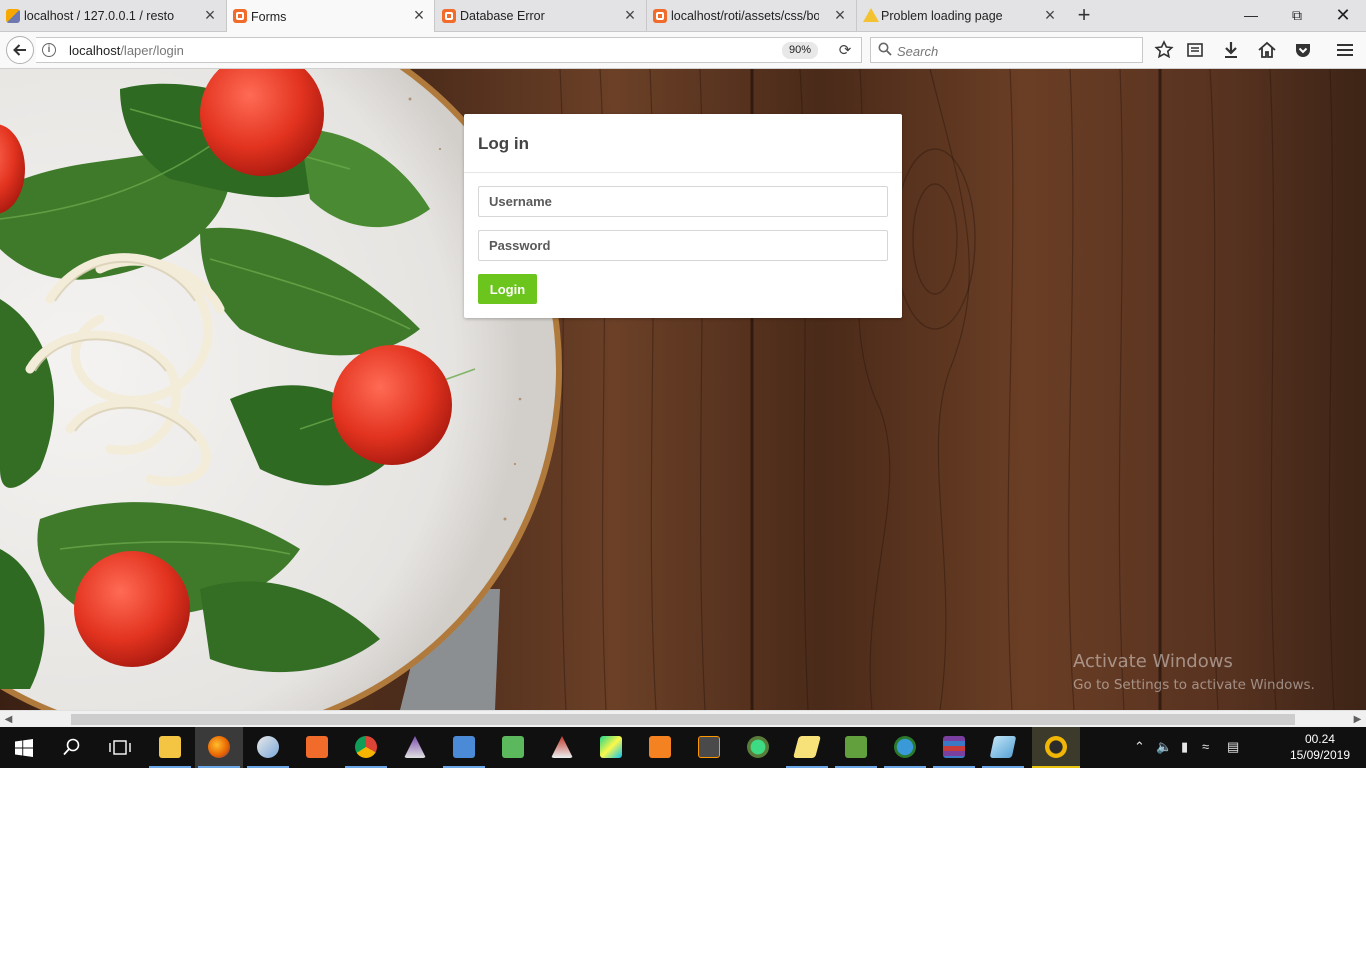  I want to click on winrar-icon, so click(954, 747).